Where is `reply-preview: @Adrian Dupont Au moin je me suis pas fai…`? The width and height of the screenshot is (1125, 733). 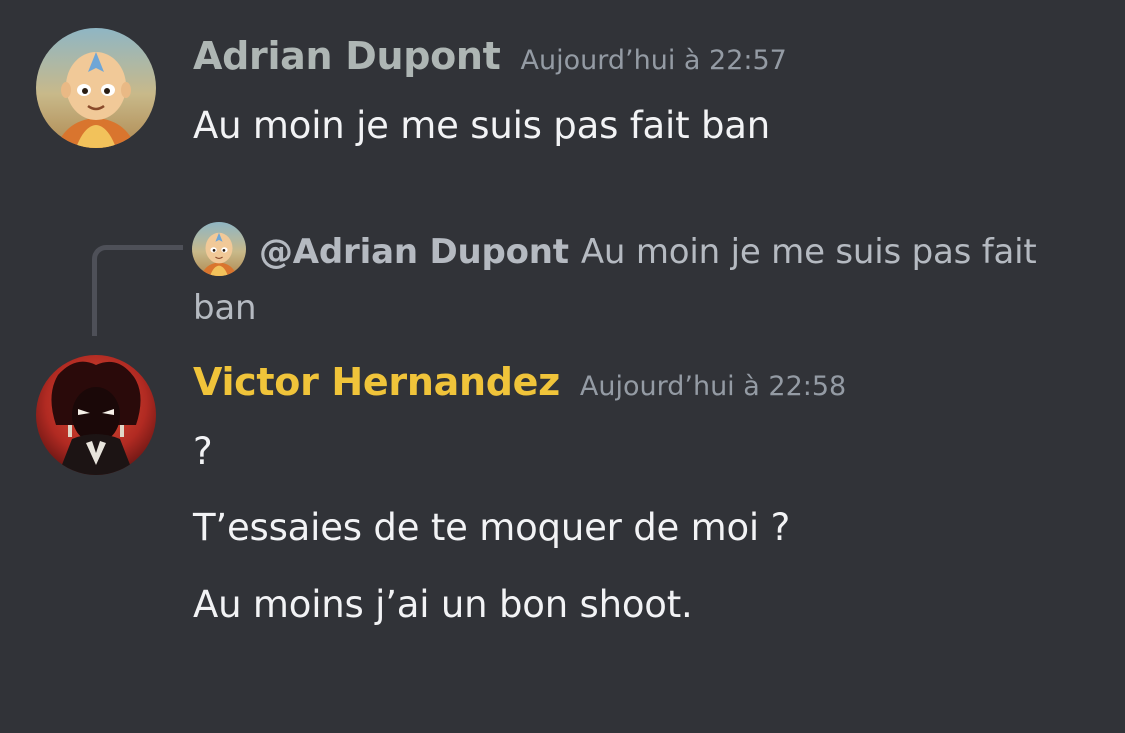 reply-preview: @Adrian Dupont Au moin je me suis pas fai… is located at coordinates (633, 280).